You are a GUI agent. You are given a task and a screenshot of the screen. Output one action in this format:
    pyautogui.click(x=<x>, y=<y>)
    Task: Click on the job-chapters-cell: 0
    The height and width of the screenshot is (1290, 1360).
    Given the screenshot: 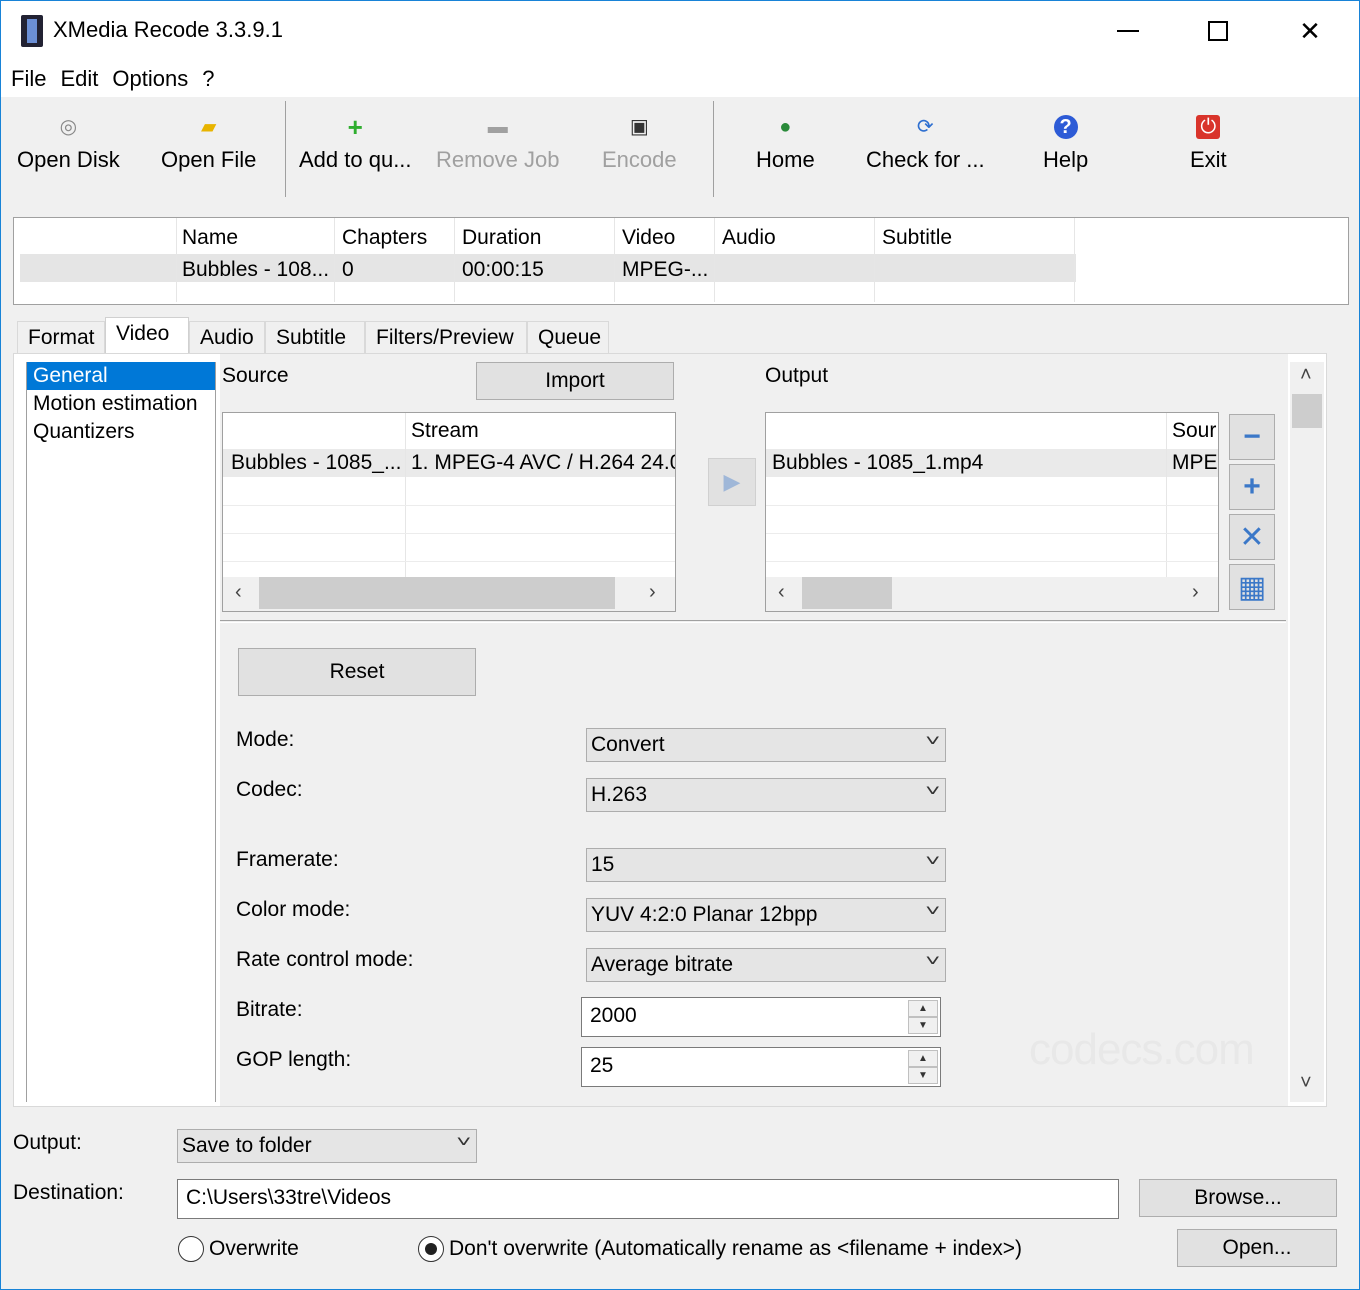 What is the action you would take?
    pyautogui.click(x=348, y=270)
    